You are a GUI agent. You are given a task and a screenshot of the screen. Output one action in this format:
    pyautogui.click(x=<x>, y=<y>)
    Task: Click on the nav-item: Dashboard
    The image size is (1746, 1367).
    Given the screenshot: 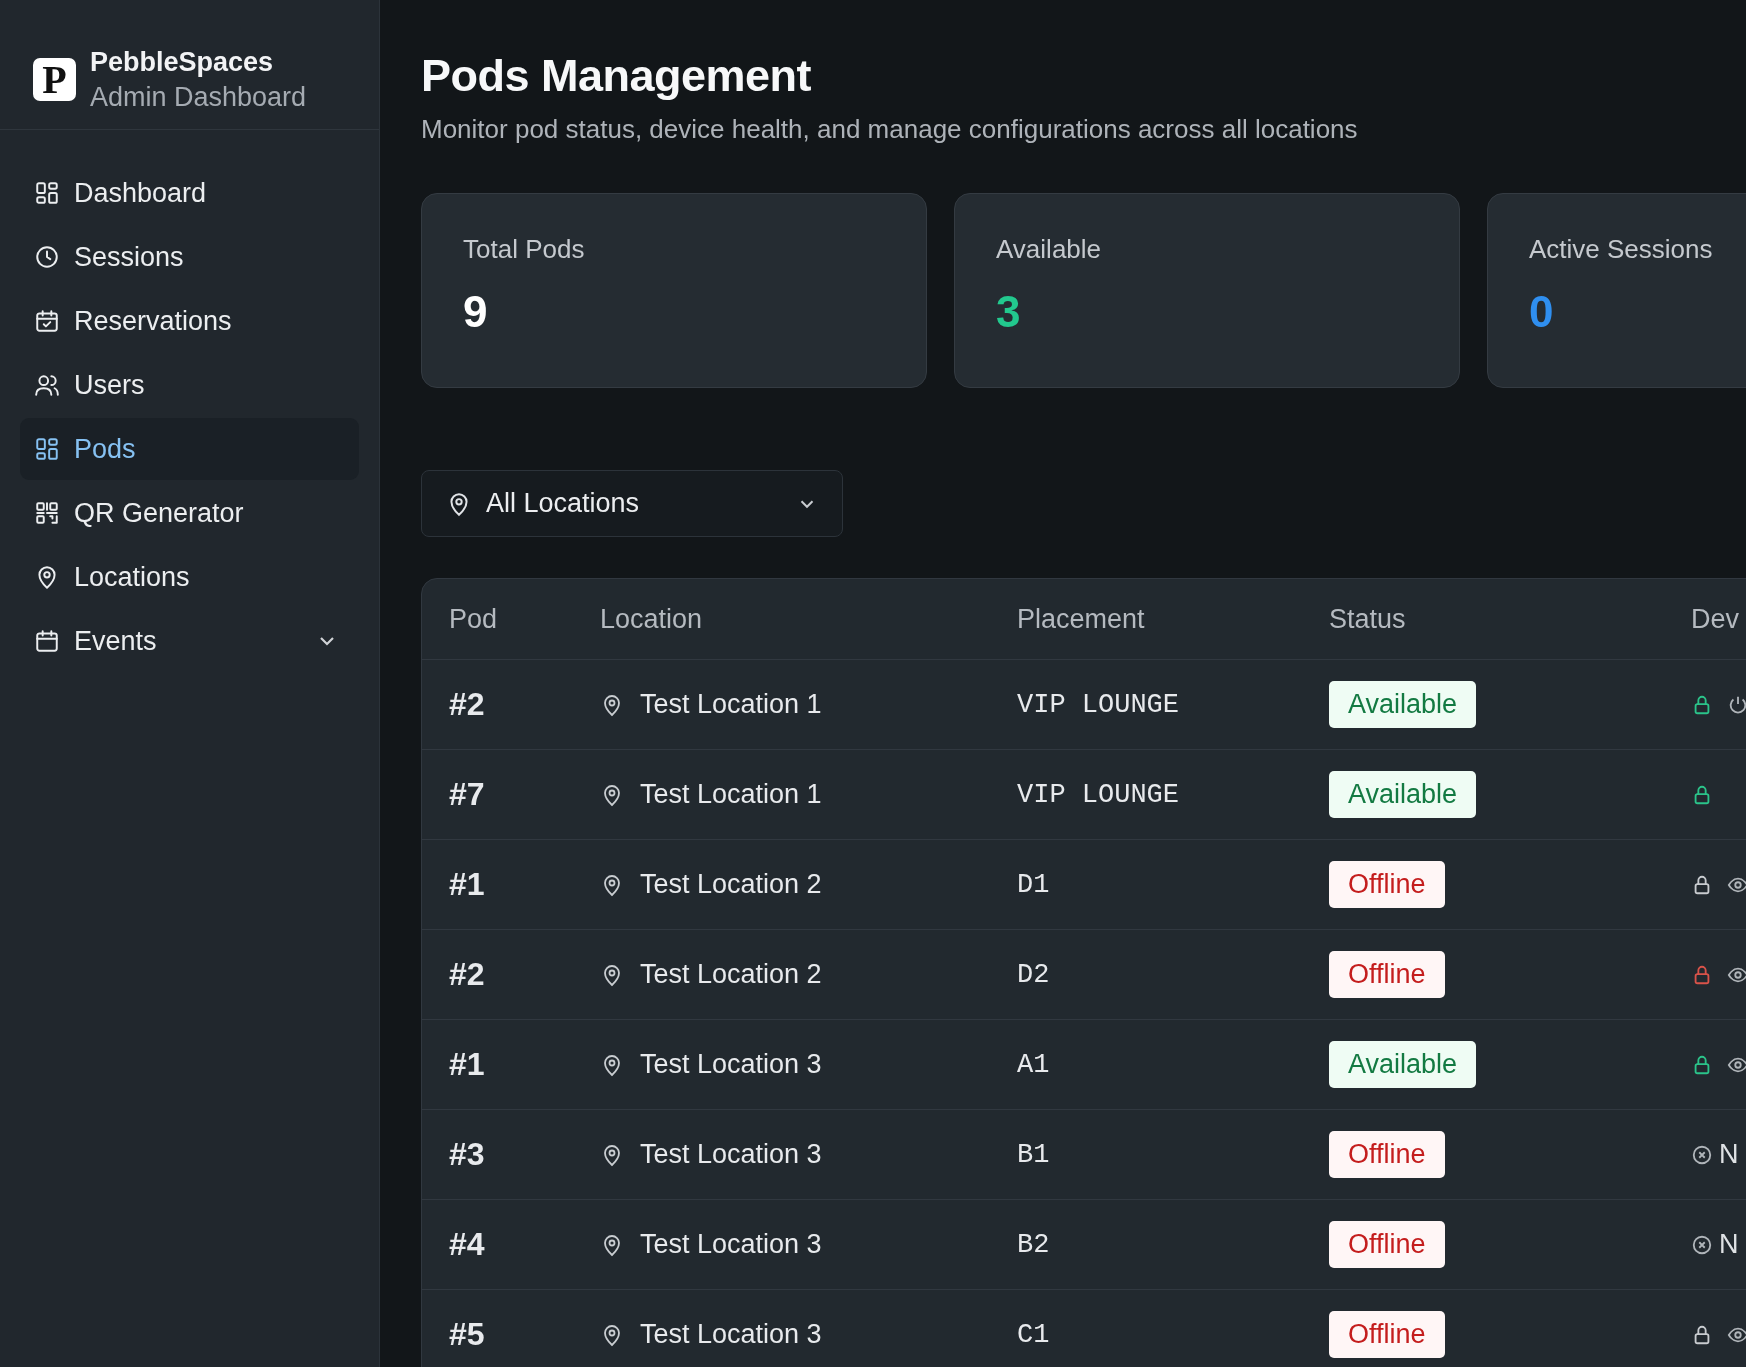 What is the action you would take?
    pyautogui.click(x=189, y=193)
    